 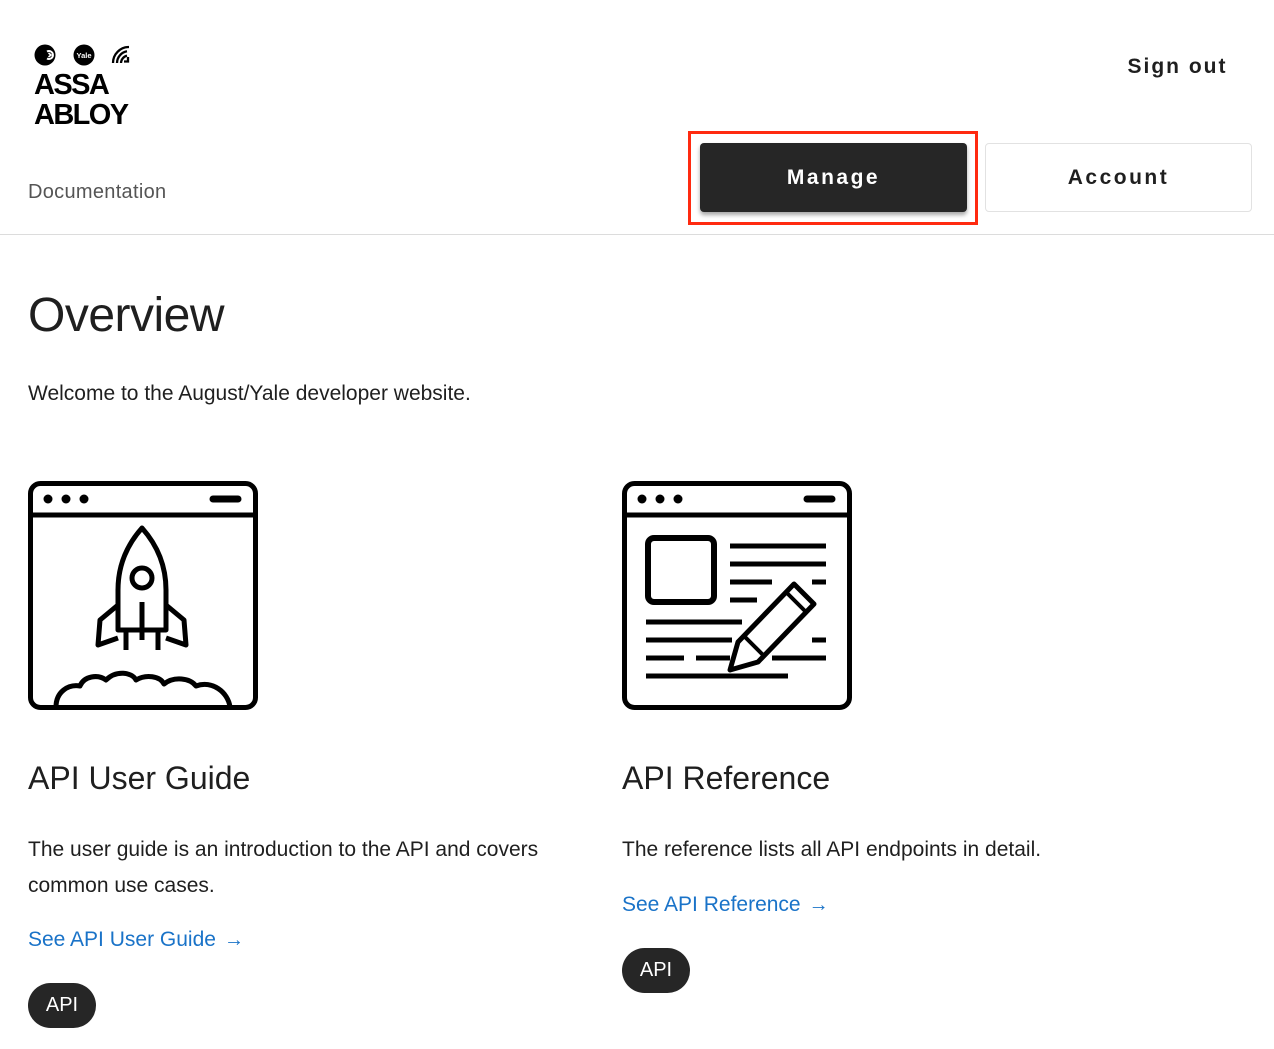 I want to click on page-title: Overview, so click(x=126, y=315).